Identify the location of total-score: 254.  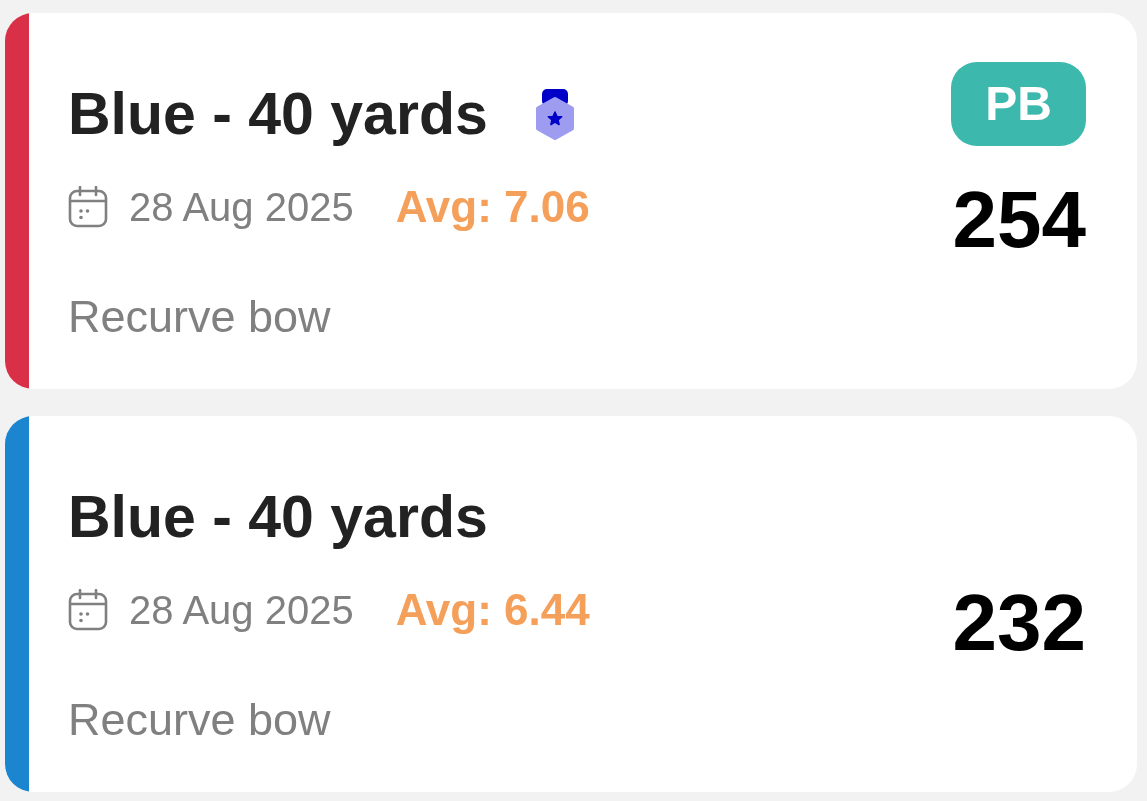
(1019, 220).